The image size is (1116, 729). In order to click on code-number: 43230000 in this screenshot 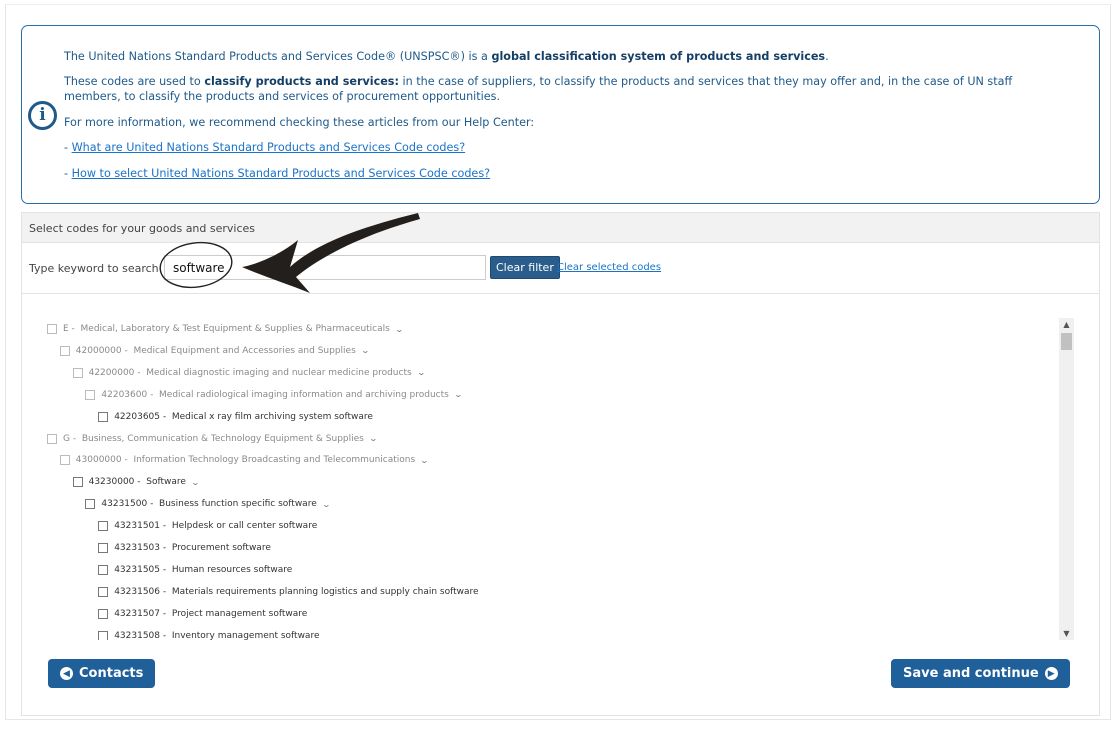, I will do `click(111, 482)`.